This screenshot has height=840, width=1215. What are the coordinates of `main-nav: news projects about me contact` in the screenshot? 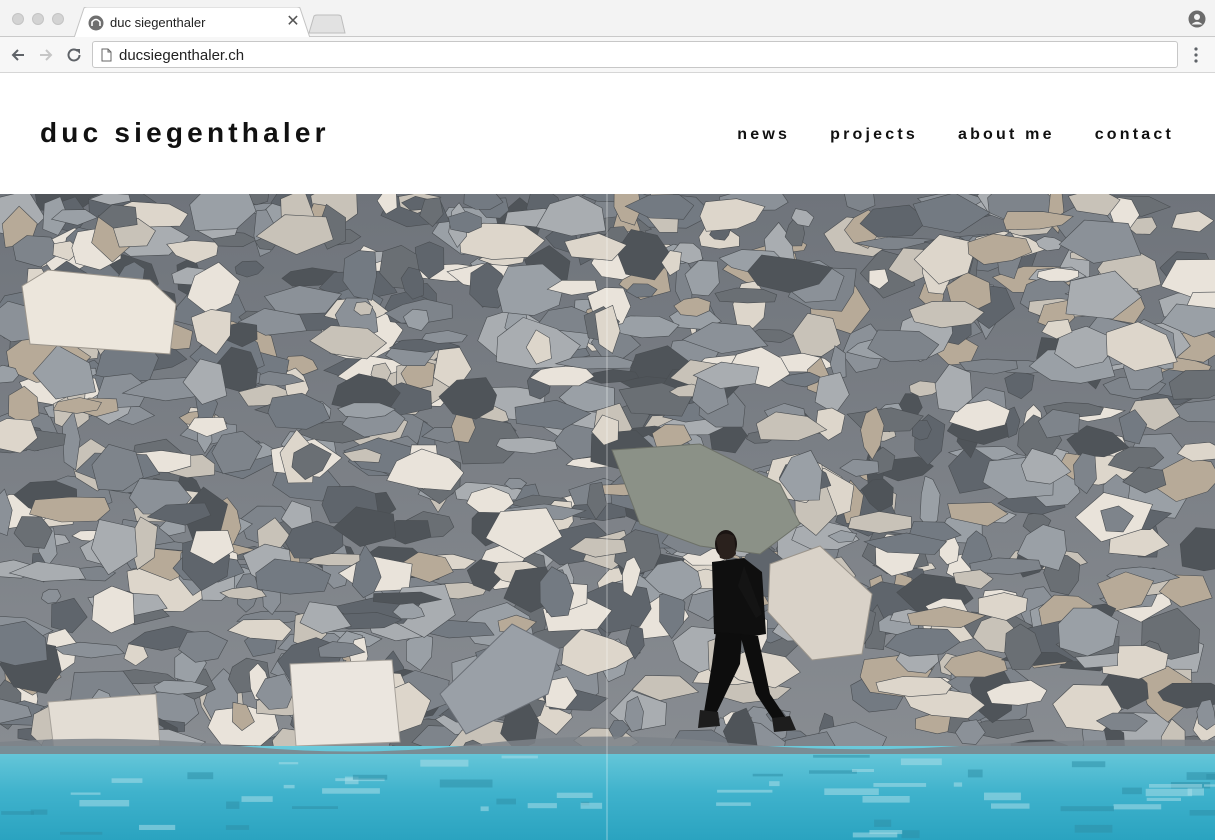 It's located at (955, 135).